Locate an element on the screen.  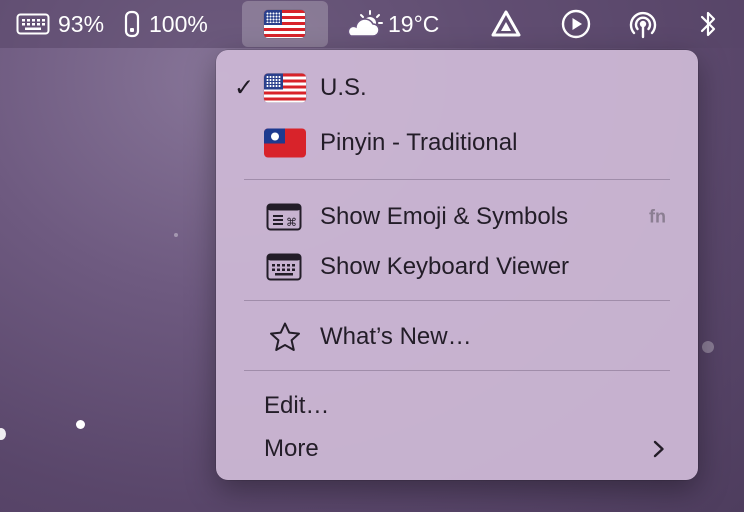
play-circle-icon is located at coordinates (576, 24).